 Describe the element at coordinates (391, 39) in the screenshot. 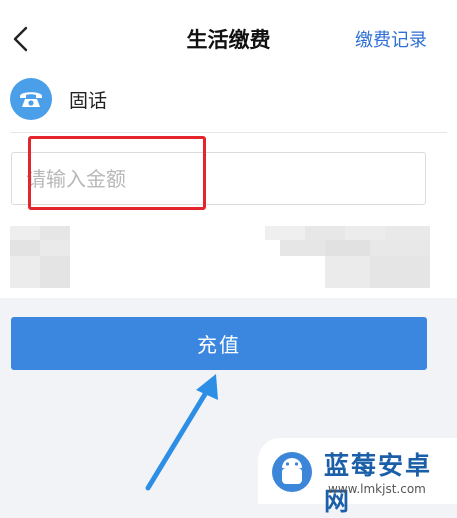

I see `payment-records-link: 缴费记录` at that location.